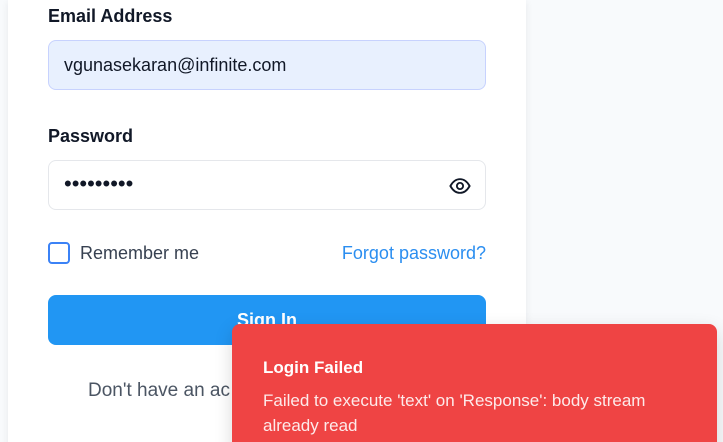  What do you see at coordinates (414, 253) in the screenshot?
I see `forgot-password-link: Forgot password?` at bounding box center [414, 253].